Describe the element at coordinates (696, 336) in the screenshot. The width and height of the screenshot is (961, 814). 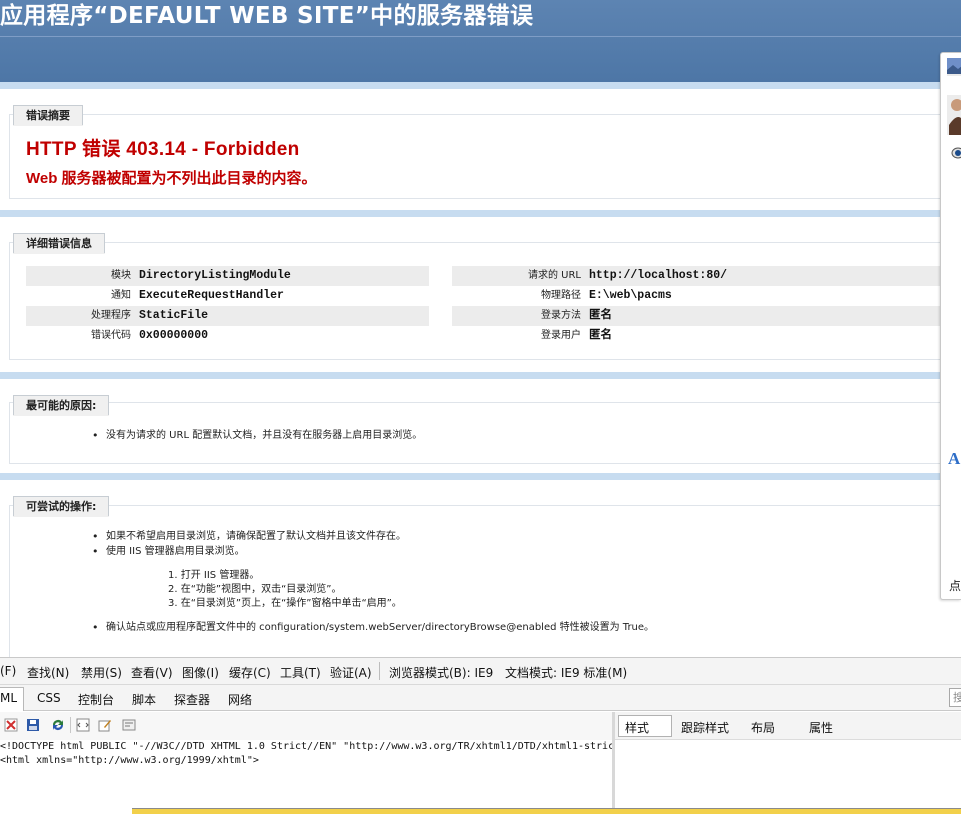
I see `detail-row: 登录用户 匿名` at that location.